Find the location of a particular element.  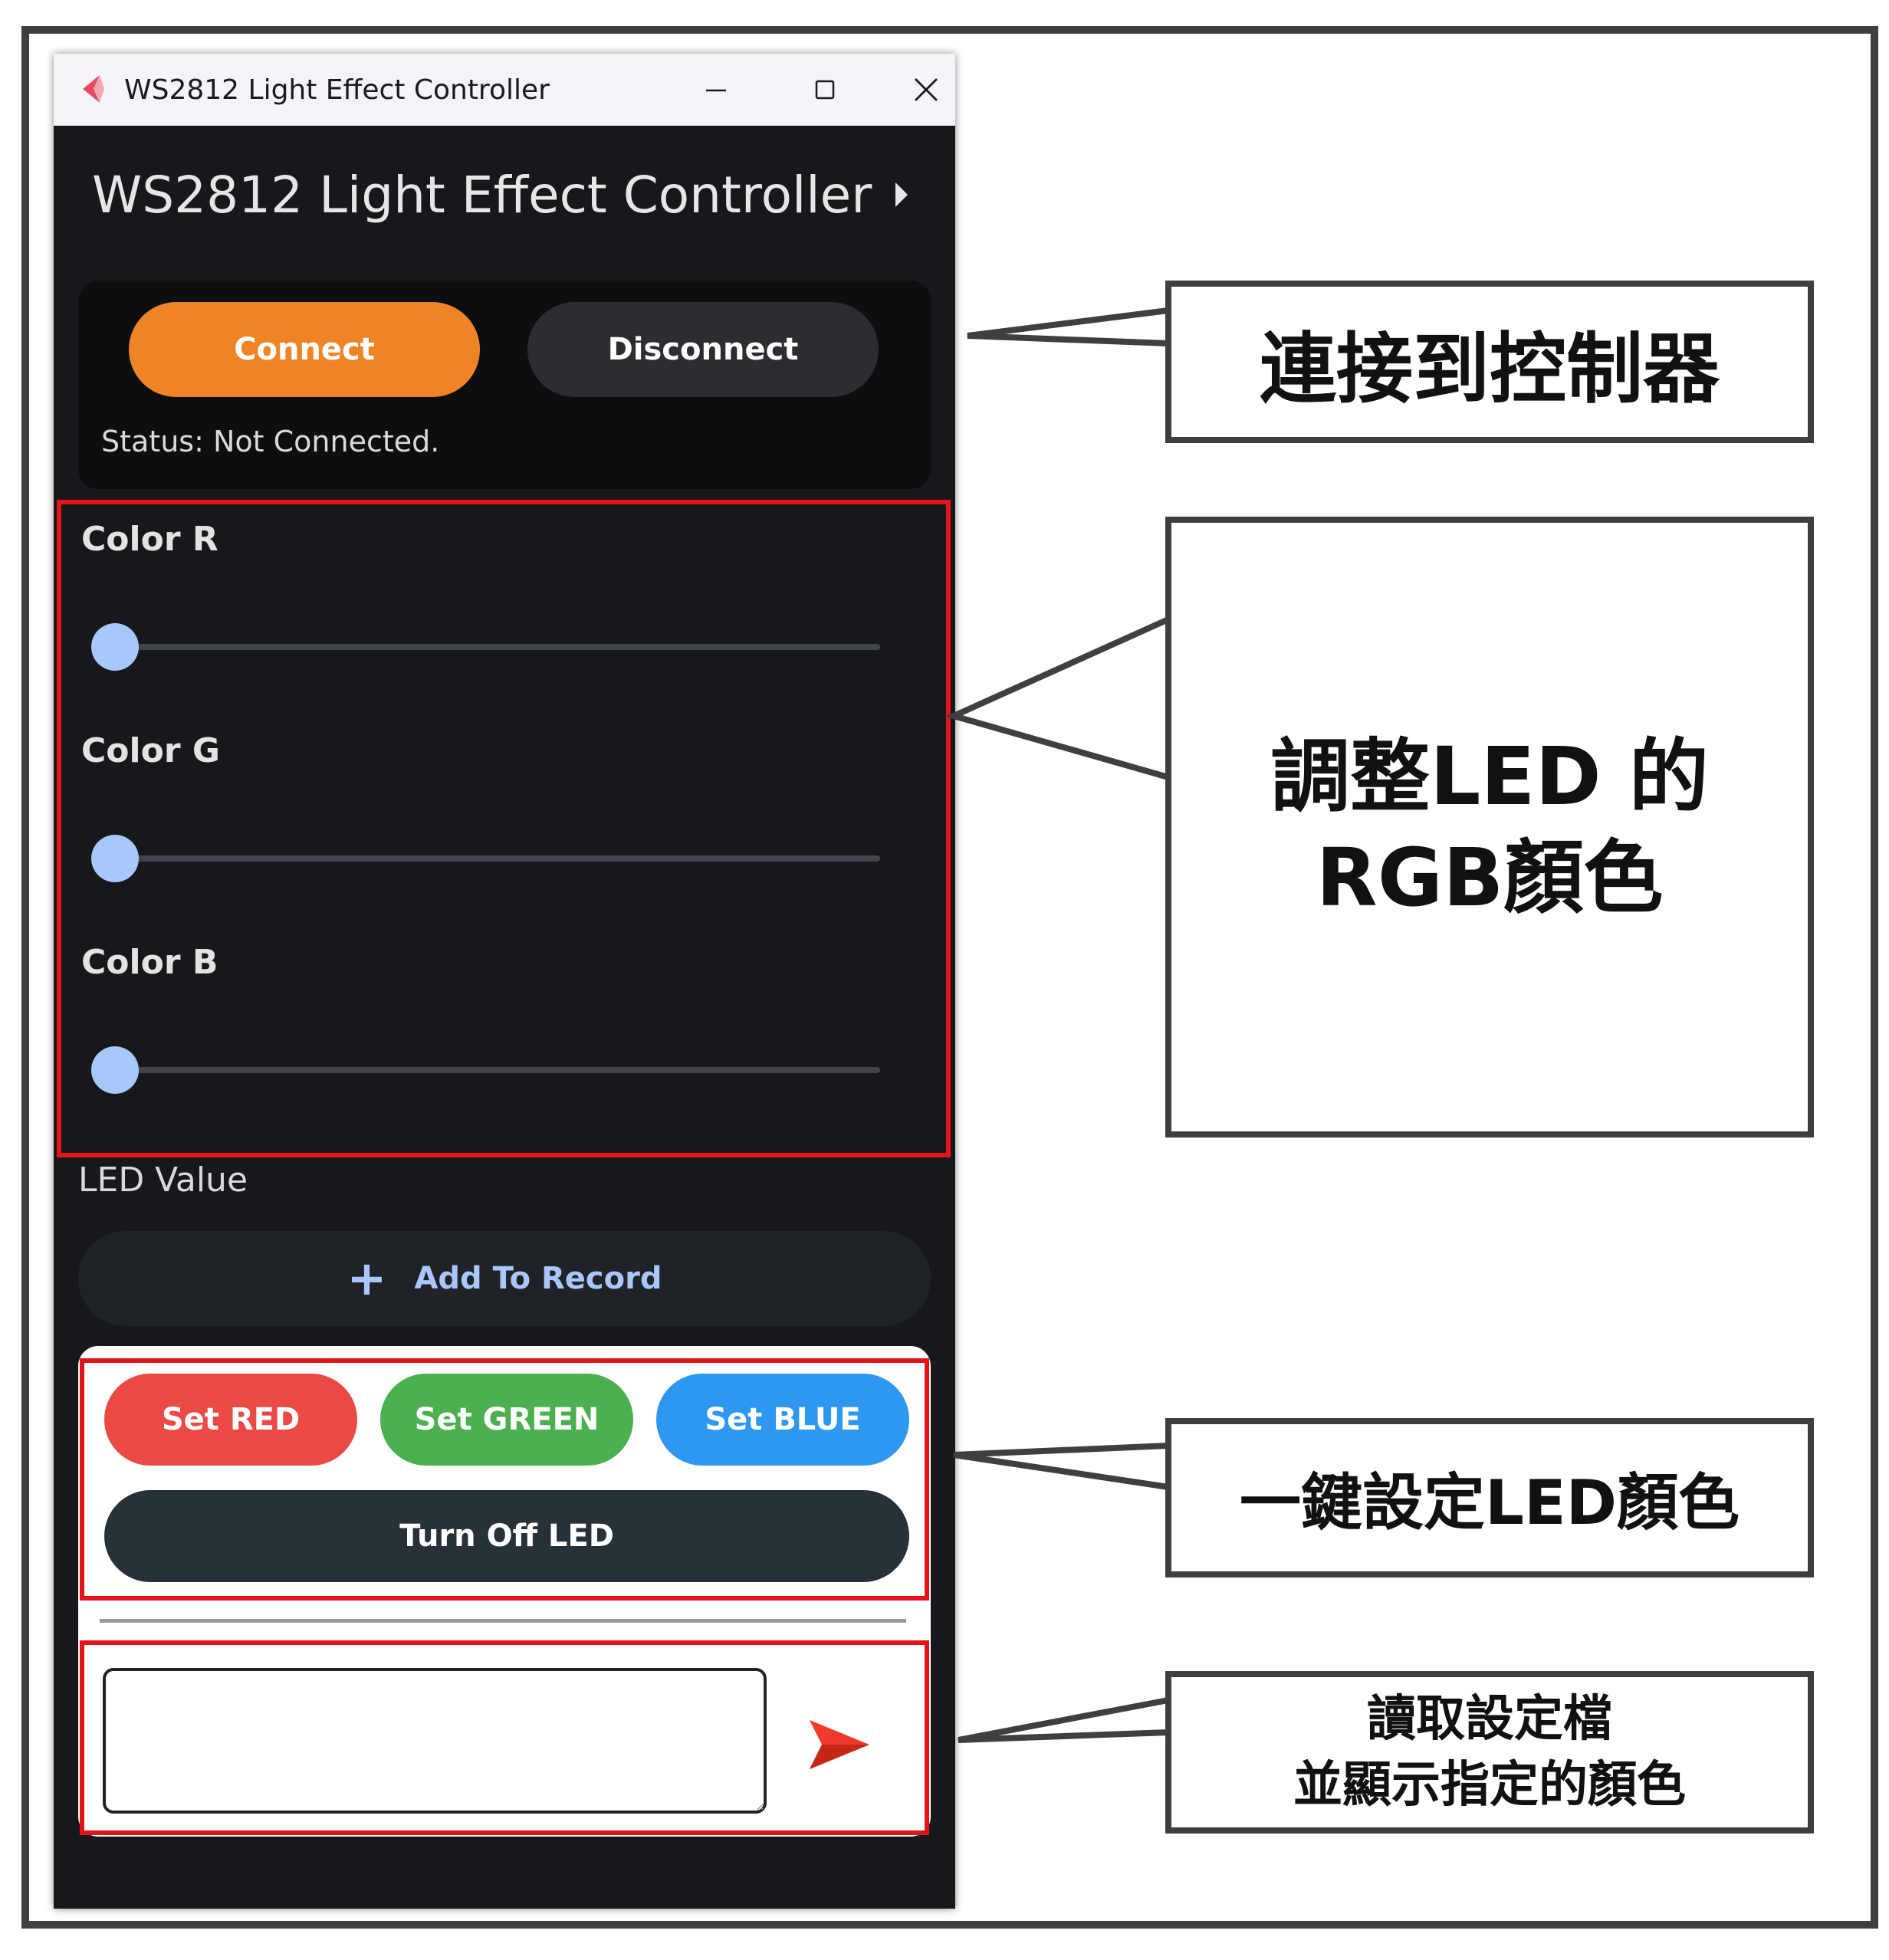

callout-rgb: 調整LED 的 RGB顏色 is located at coordinates (1489, 827).